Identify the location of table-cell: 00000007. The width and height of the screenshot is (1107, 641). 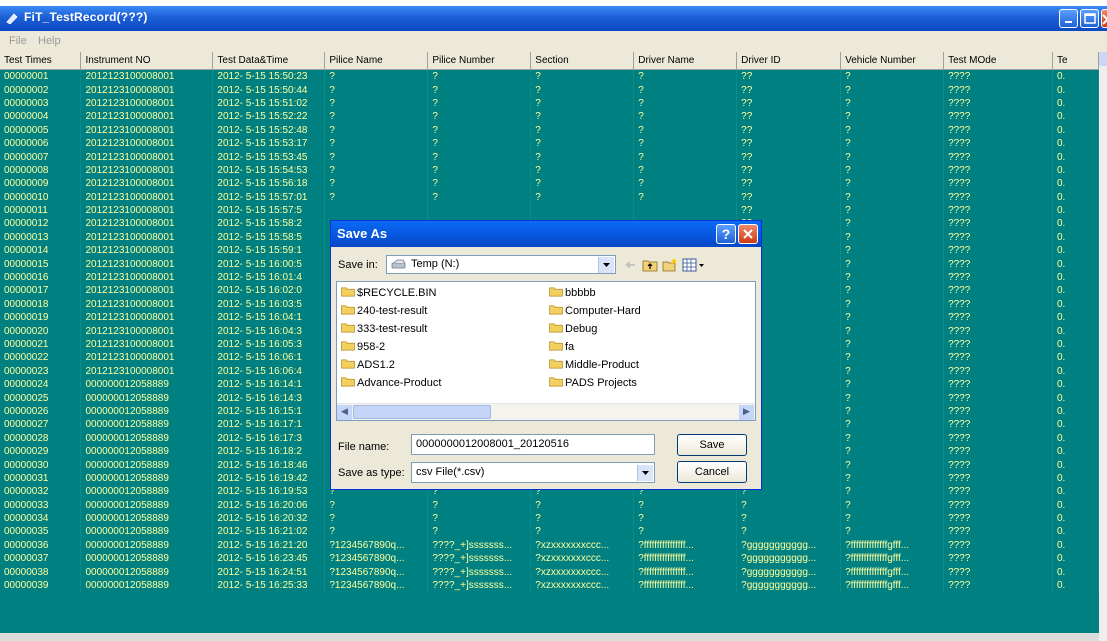
(41, 157).